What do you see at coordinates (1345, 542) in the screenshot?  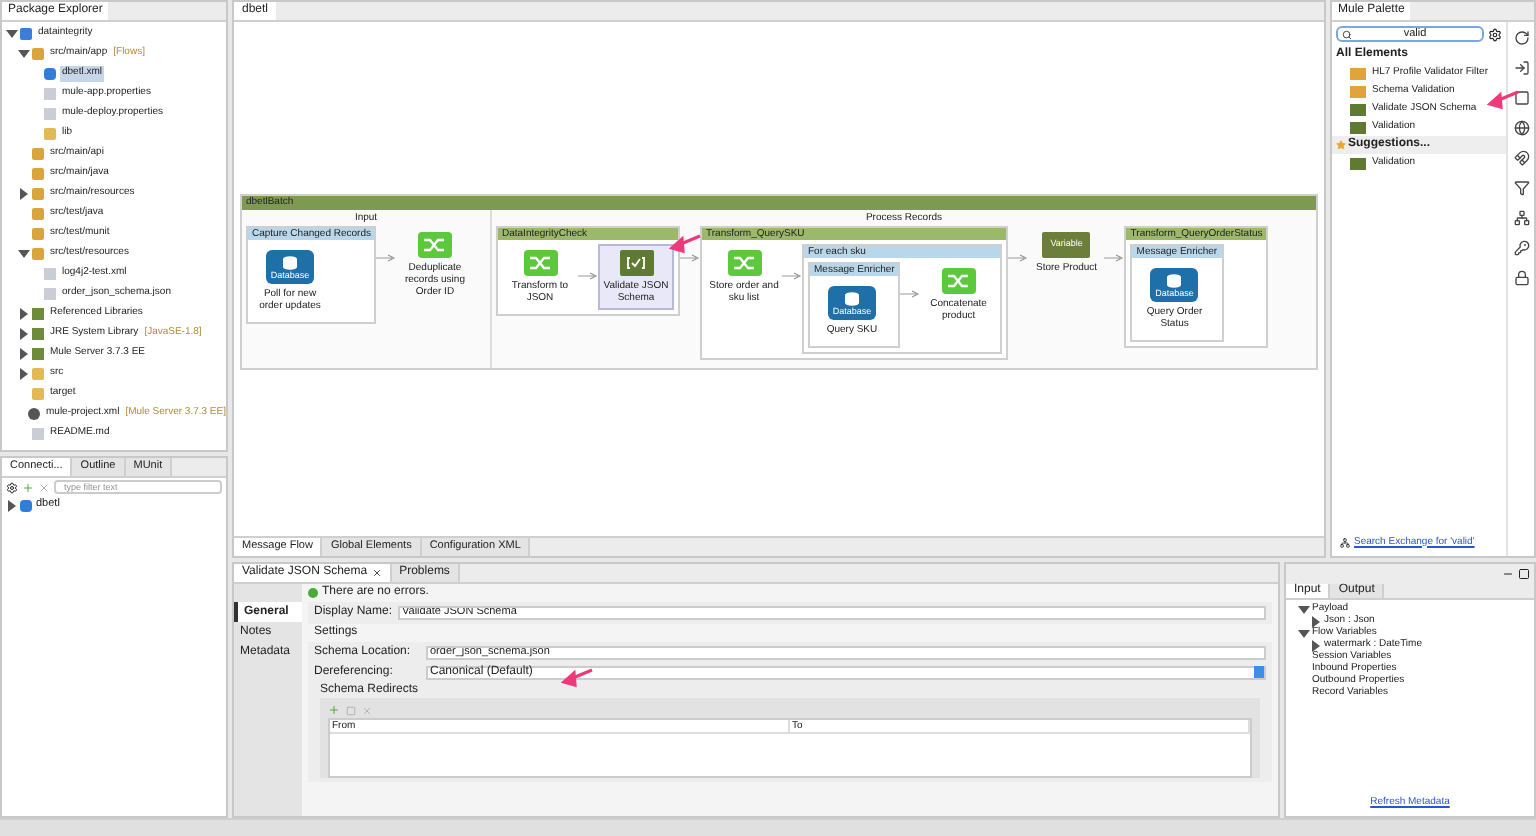 I see `exchange-icon` at bounding box center [1345, 542].